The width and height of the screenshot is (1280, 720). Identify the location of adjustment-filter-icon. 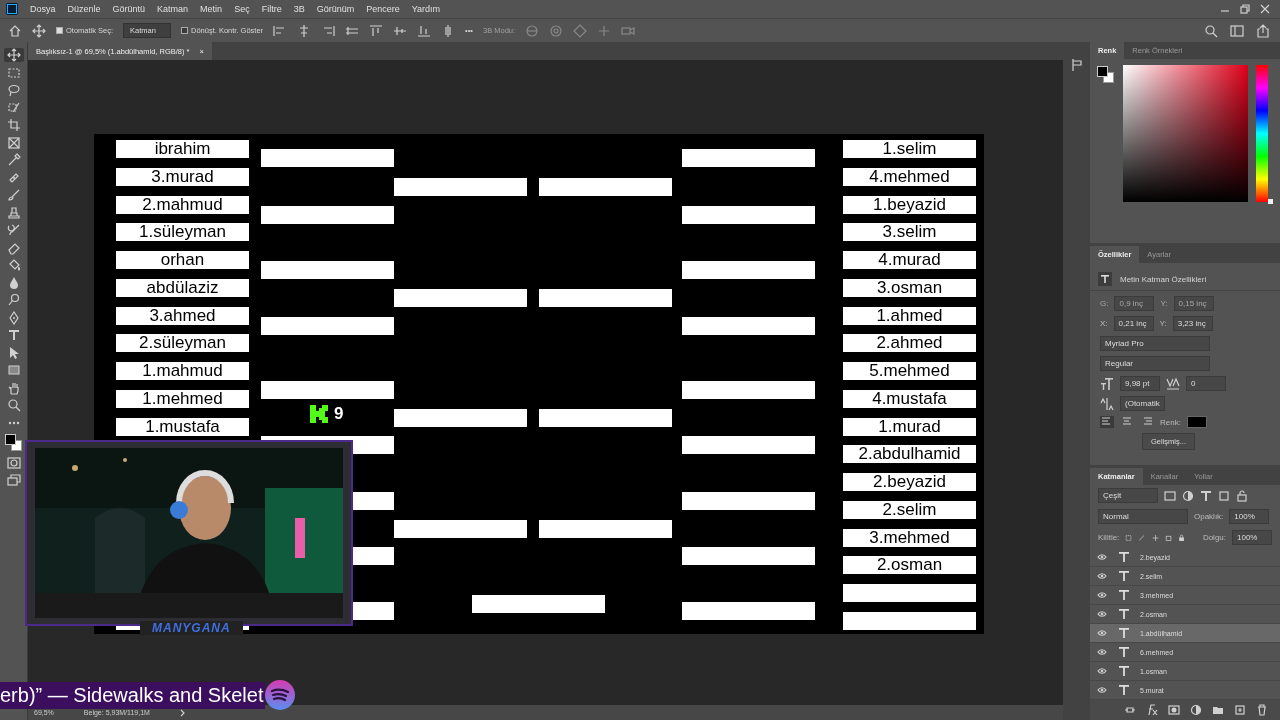
(1188, 495).